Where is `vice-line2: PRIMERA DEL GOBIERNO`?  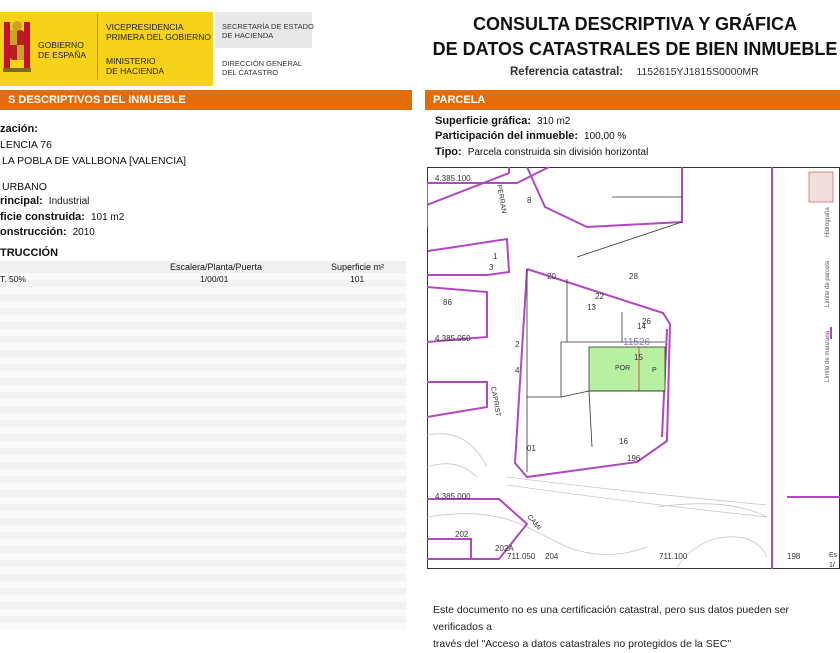
vice-line2: PRIMERA DEL GOBIERNO is located at coordinates (159, 37).